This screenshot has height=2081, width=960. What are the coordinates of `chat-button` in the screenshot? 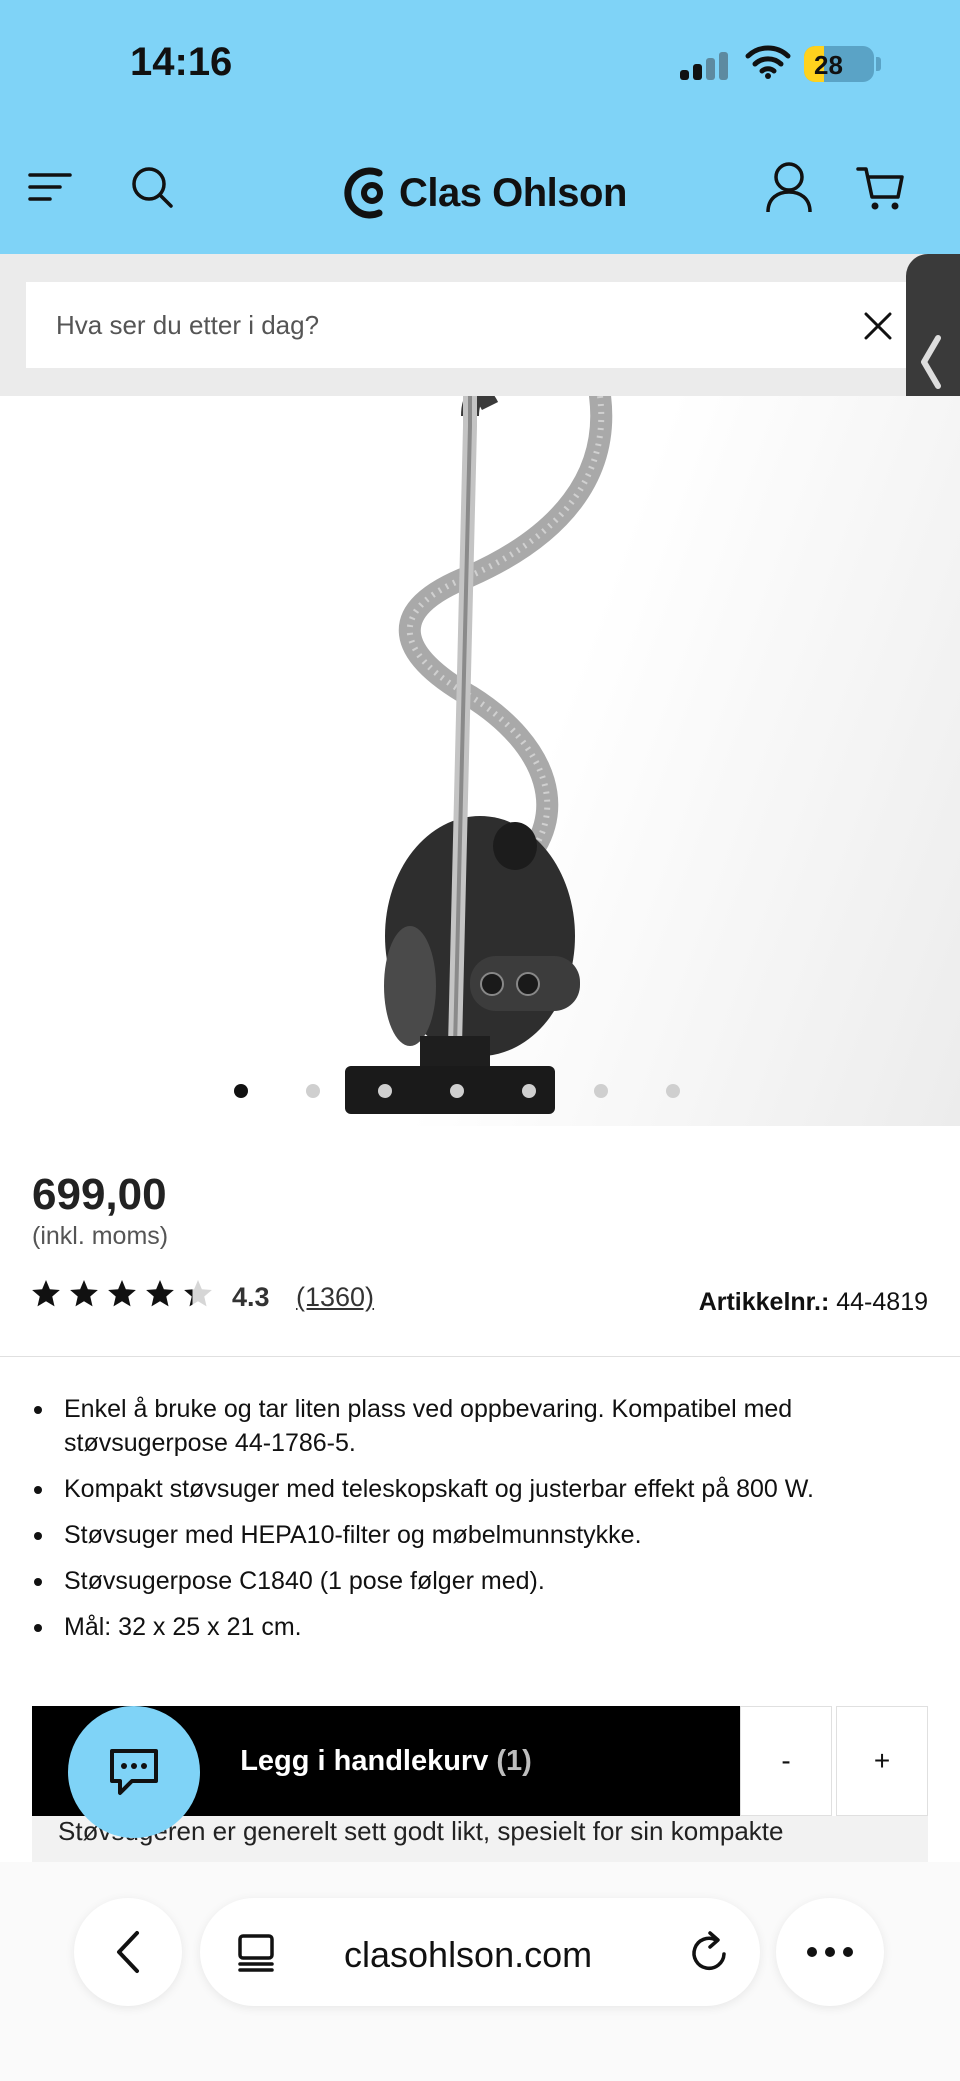 It's located at (134, 1772).